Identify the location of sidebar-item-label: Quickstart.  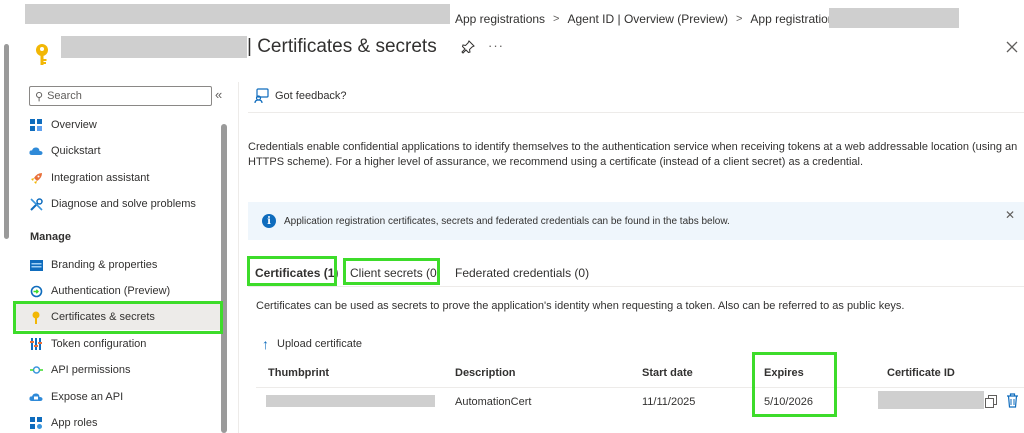
(76, 151).